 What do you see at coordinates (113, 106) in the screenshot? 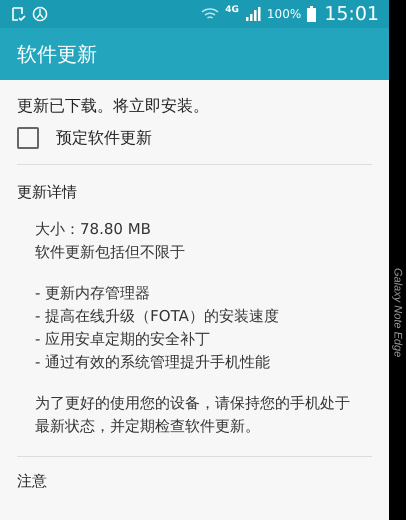
I see `status-message: 更新已下载。将立即安装。` at bounding box center [113, 106].